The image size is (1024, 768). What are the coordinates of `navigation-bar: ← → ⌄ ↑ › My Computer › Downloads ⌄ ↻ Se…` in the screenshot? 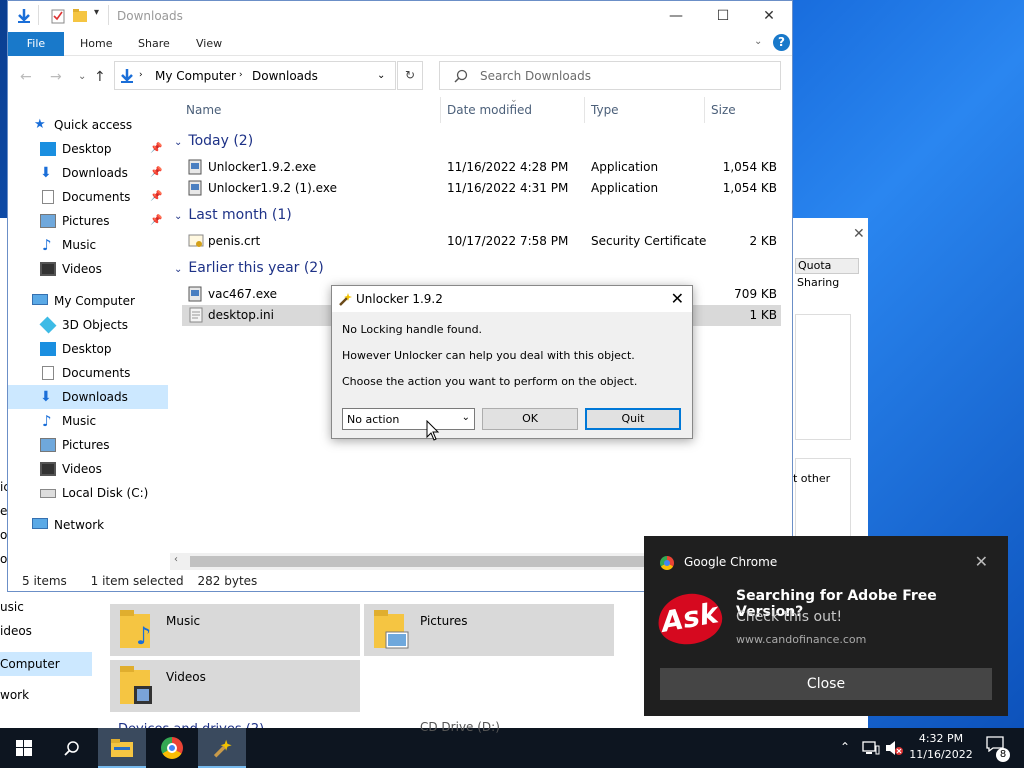 It's located at (400, 76).